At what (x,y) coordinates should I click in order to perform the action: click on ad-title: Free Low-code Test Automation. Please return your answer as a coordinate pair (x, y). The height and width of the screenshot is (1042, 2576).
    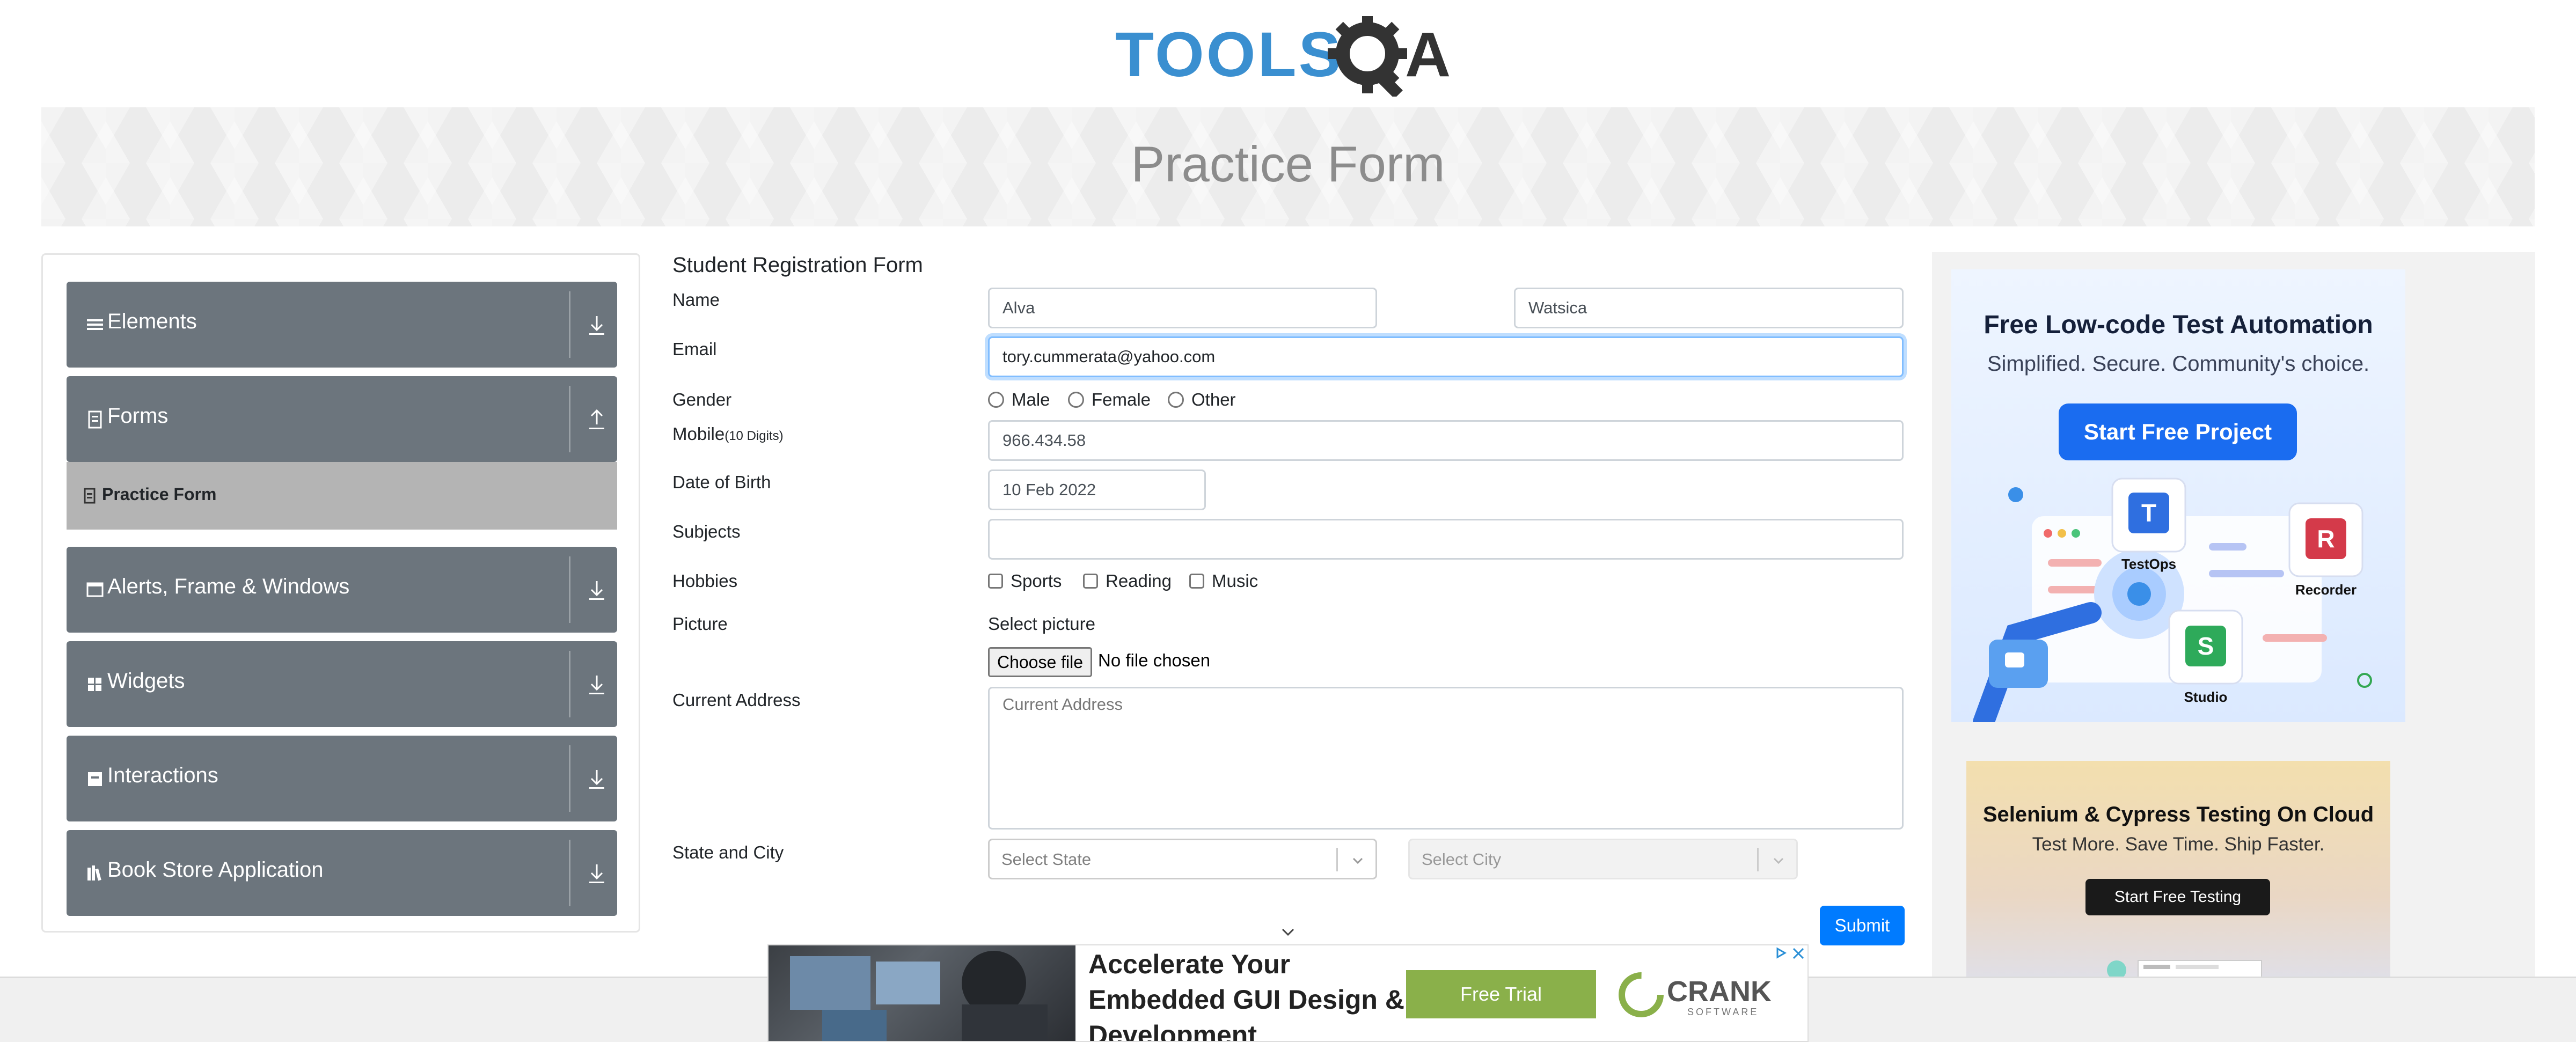
    Looking at the image, I should click on (2178, 325).